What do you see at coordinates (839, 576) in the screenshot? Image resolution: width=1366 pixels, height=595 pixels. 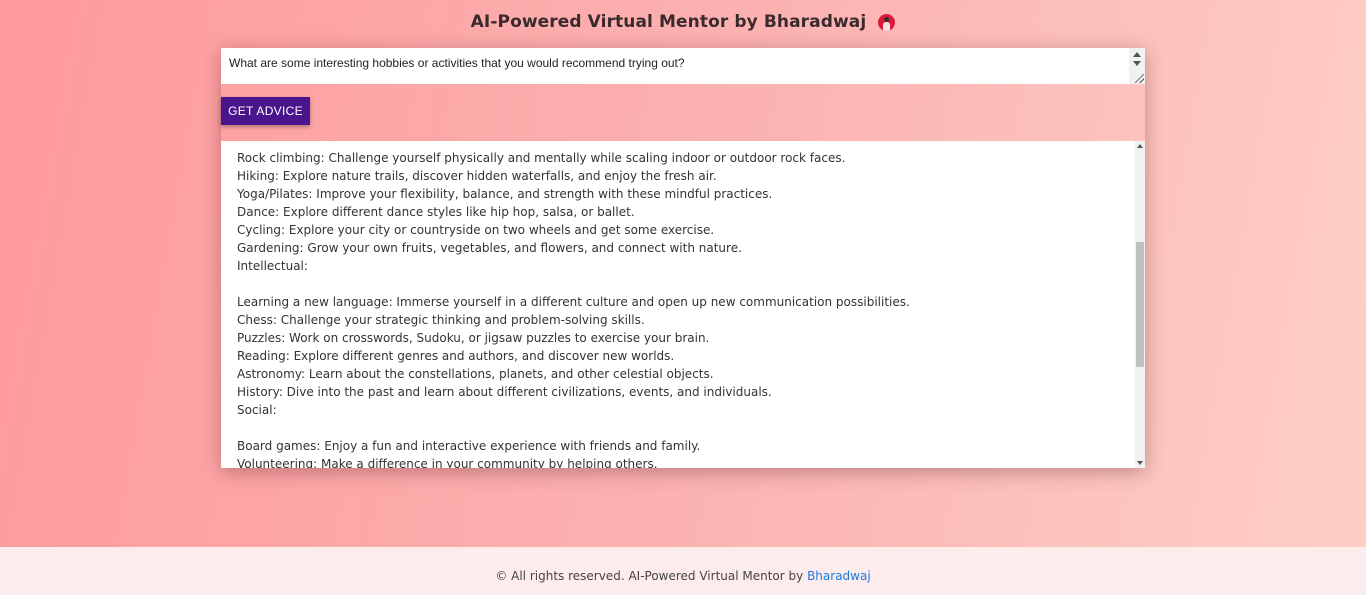 I see `footer-author-link: Bharadwaj` at bounding box center [839, 576].